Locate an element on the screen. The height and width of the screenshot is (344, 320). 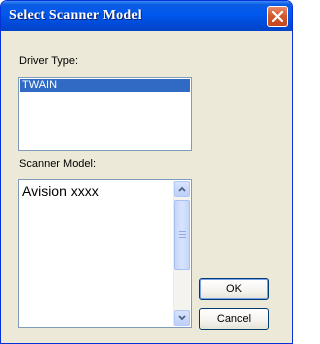
close-button is located at coordinates (277, 16).